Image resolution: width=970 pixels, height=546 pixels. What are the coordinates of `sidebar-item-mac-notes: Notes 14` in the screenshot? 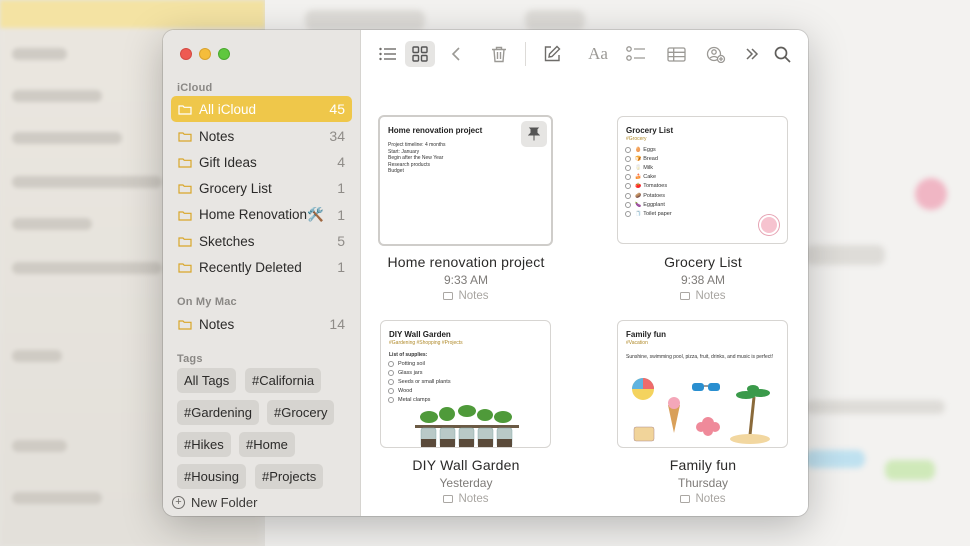 It's located at (261, 324).